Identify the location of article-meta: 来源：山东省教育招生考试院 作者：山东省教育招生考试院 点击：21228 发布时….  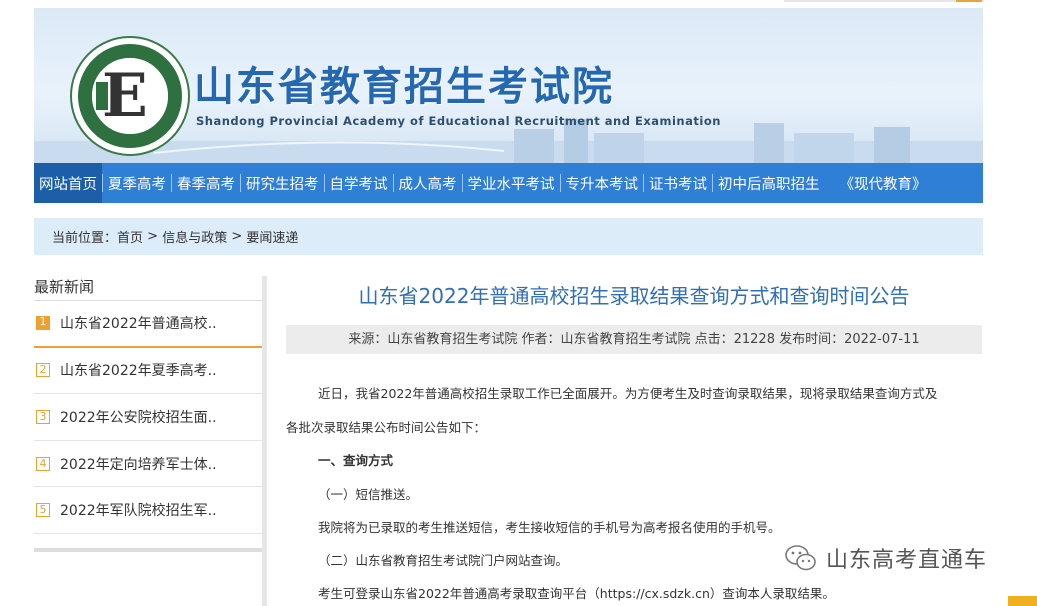
(634, 339).